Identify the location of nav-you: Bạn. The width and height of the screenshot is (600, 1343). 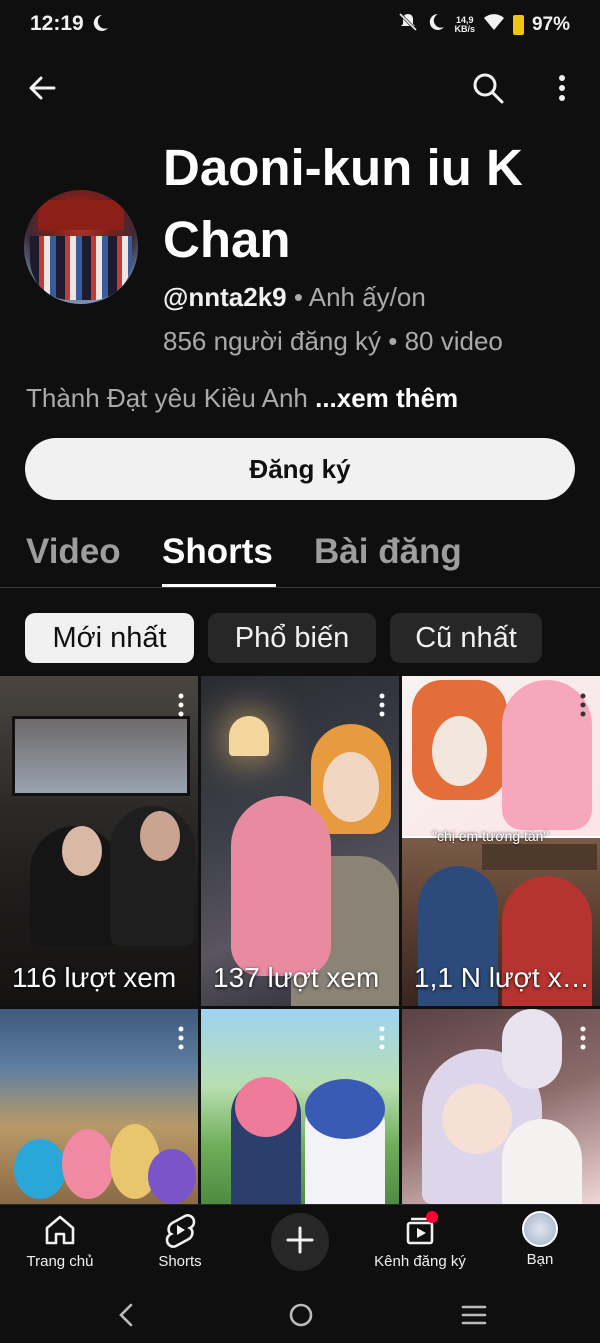
(540, 1239).